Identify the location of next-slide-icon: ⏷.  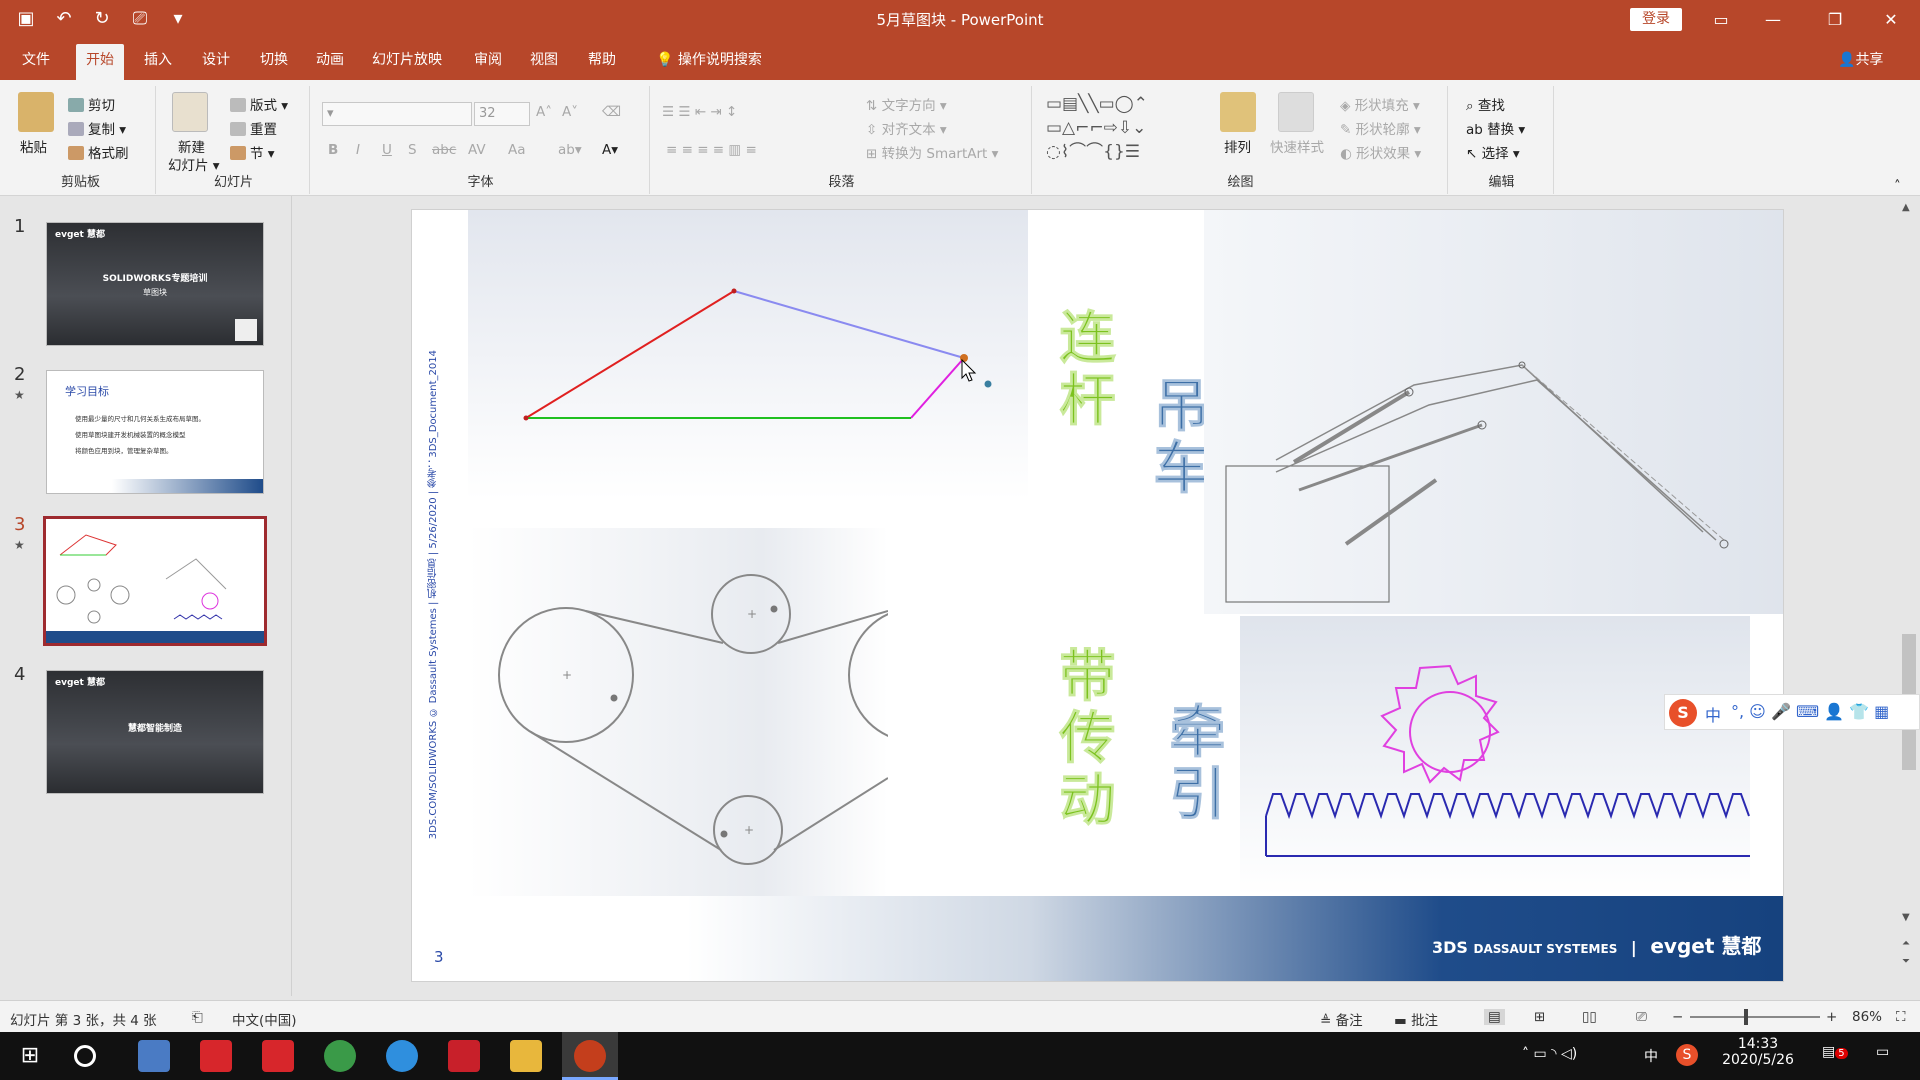
(1906, 961).